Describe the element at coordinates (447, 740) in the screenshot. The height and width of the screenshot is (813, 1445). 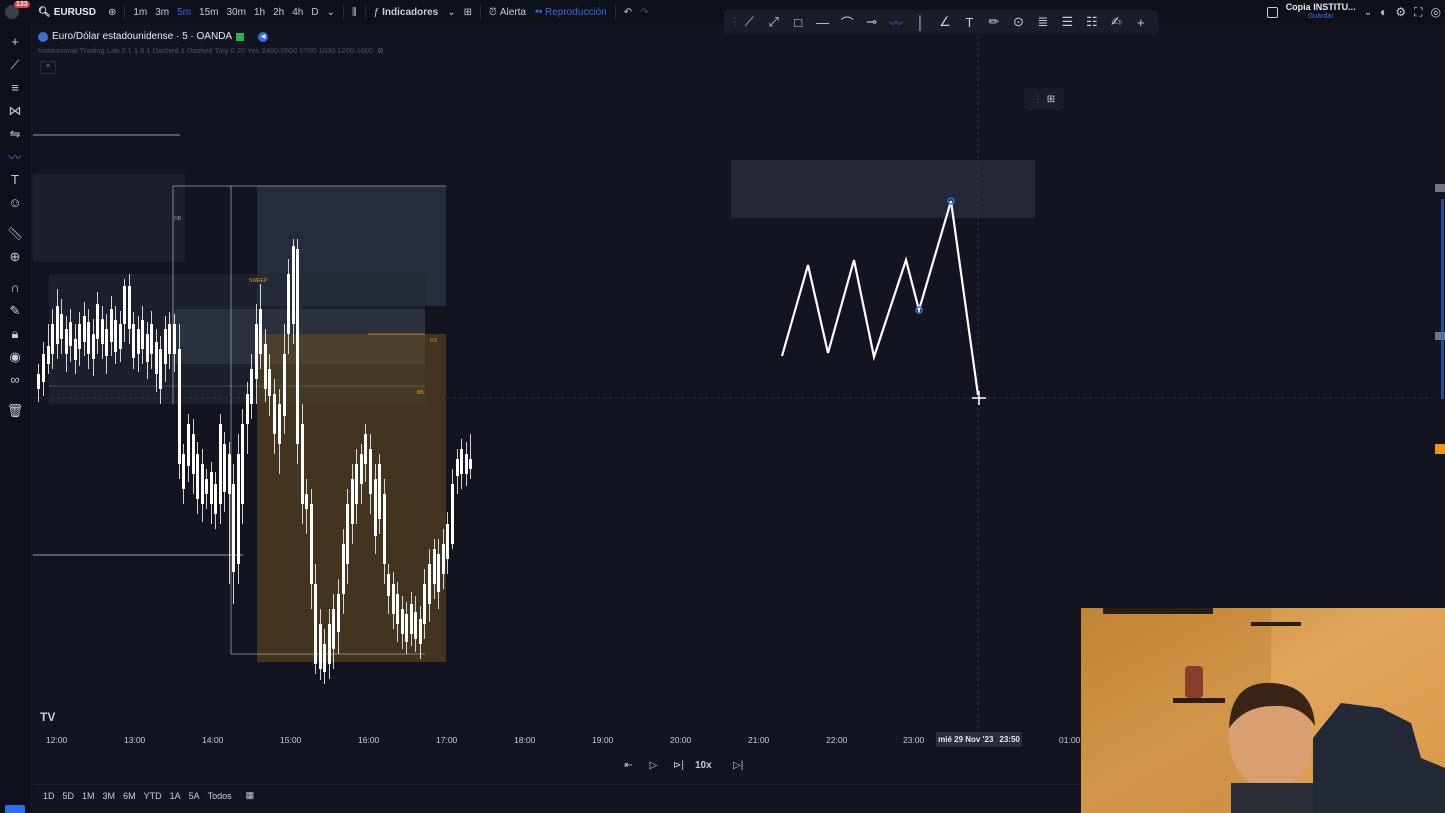
I see `time-label: 17:00` at that location.